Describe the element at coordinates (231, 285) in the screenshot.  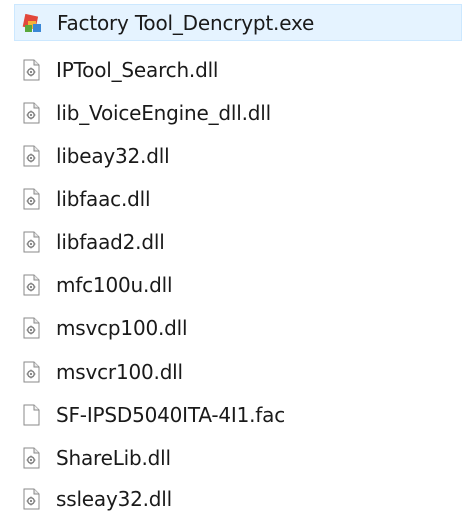
I see `file-row-mfc100u-dll: mfc100u.dll` at that location.